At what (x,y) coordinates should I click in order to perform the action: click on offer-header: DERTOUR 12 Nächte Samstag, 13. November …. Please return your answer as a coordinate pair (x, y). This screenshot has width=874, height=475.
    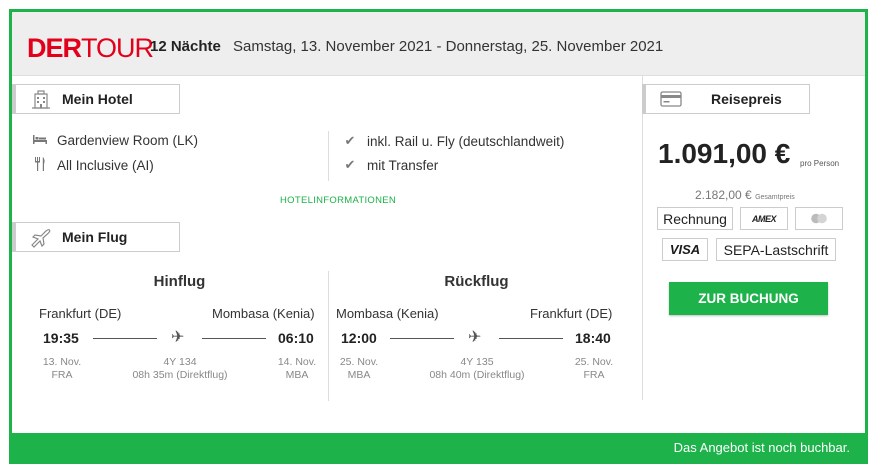
    Looking at the image, I should click on (438, 44).